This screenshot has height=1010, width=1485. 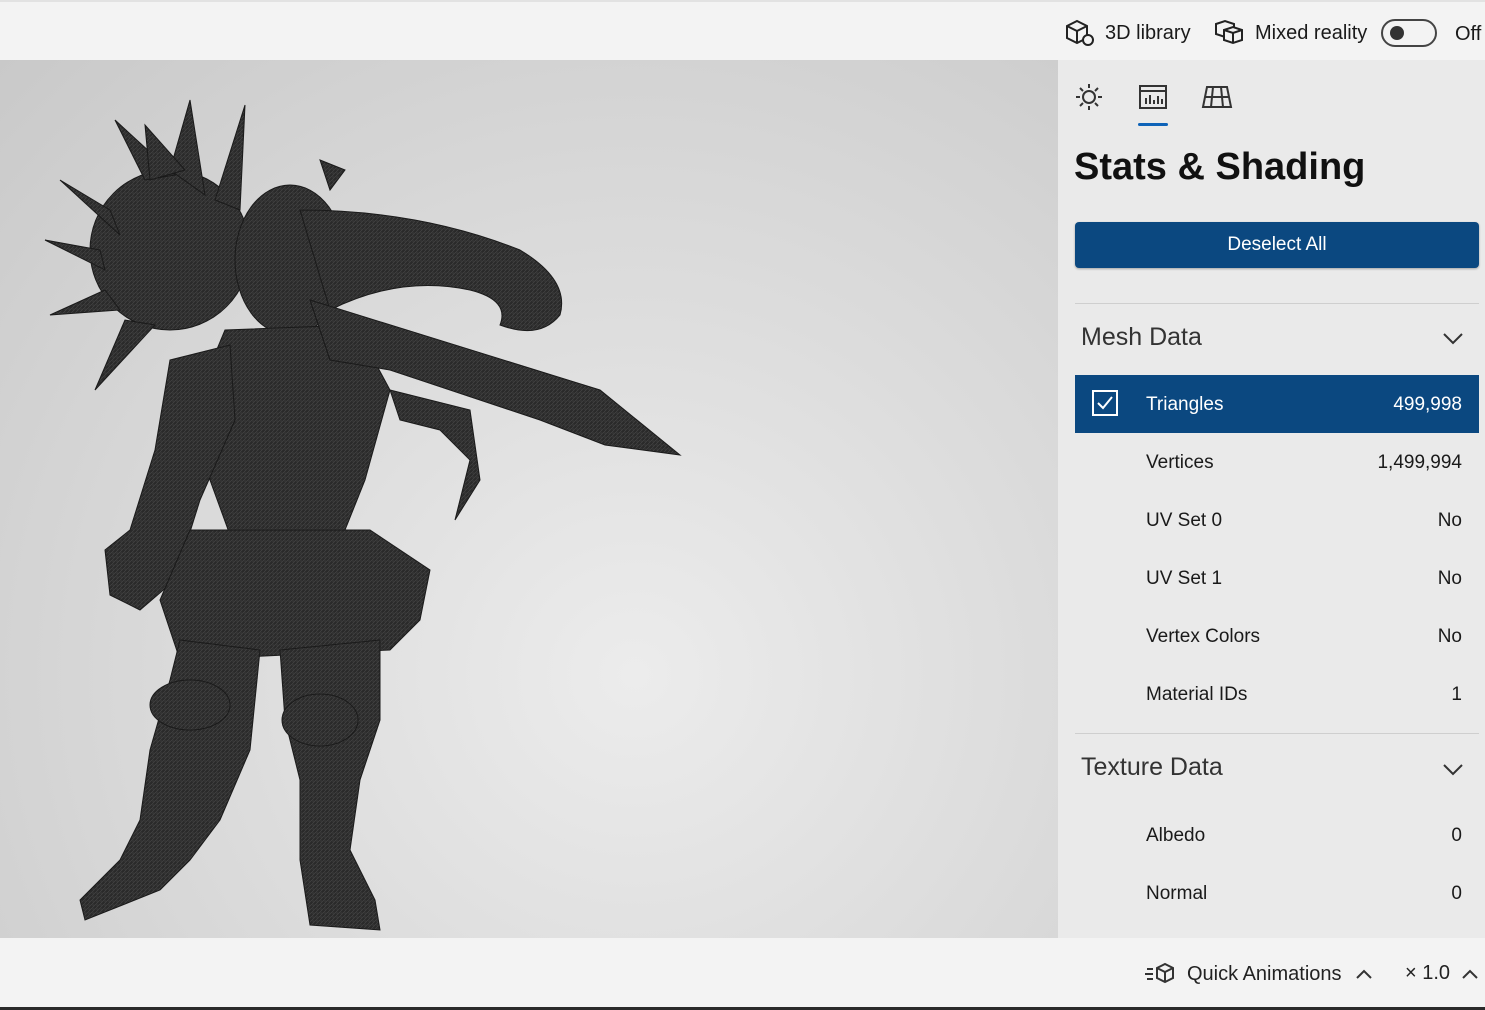 I want to click on mesh-row-vertex-colors: Vertex Colors No, so click(x=1277, y=636).